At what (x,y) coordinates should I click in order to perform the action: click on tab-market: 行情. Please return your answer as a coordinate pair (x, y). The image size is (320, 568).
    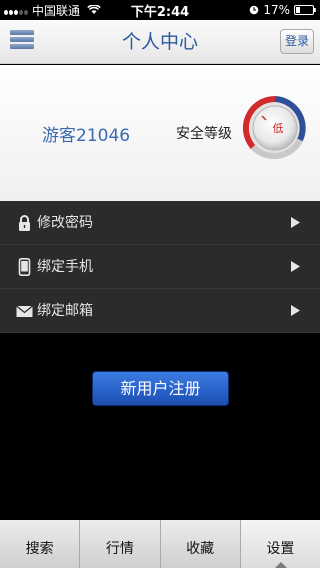
    Looking at the image, I should click on (120, 544).